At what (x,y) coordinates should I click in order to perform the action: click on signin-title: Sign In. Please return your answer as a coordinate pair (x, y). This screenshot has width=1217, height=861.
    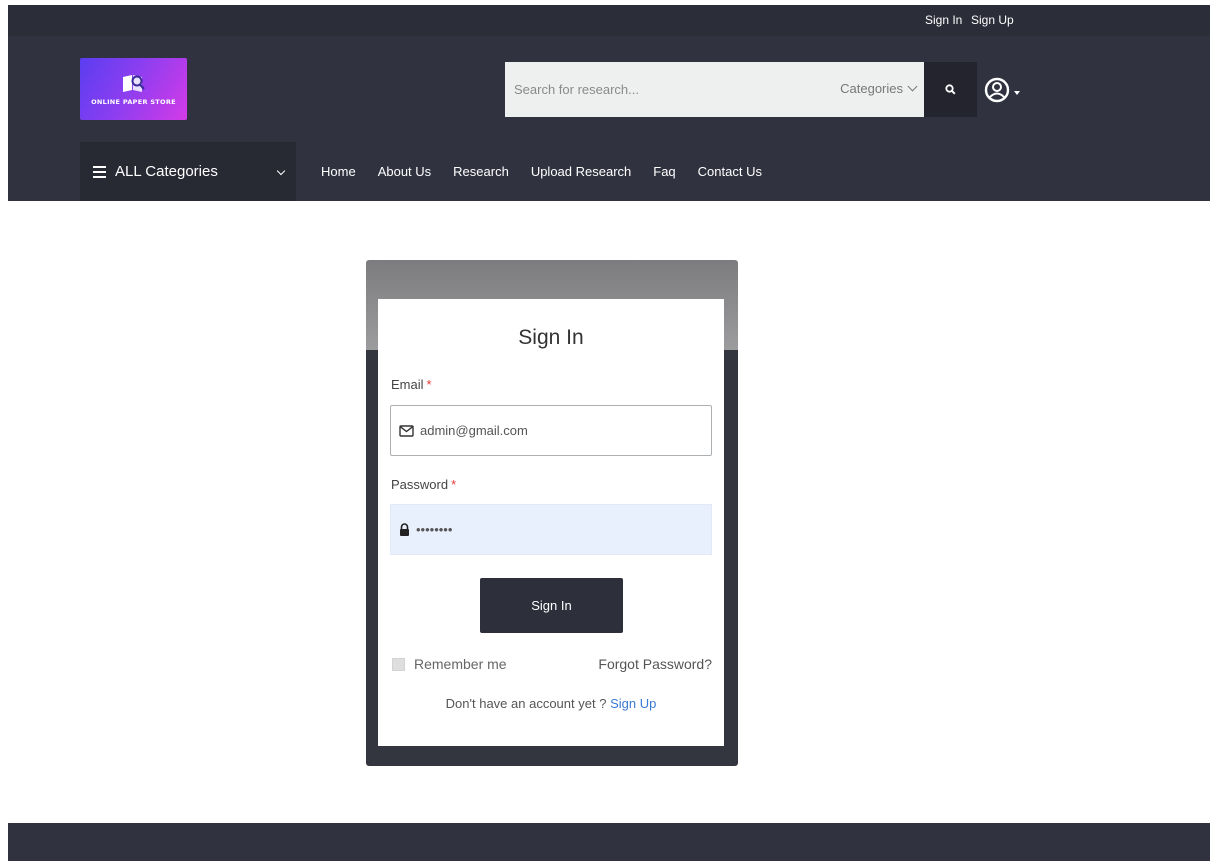
    Looking at the image, I should click on (551, 337).